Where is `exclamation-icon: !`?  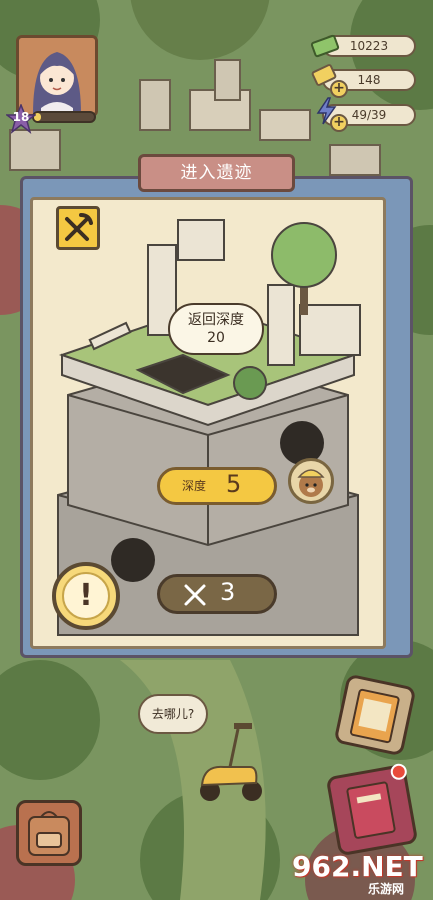 exclamation-icon: ! is located at coordinates (86, 596).